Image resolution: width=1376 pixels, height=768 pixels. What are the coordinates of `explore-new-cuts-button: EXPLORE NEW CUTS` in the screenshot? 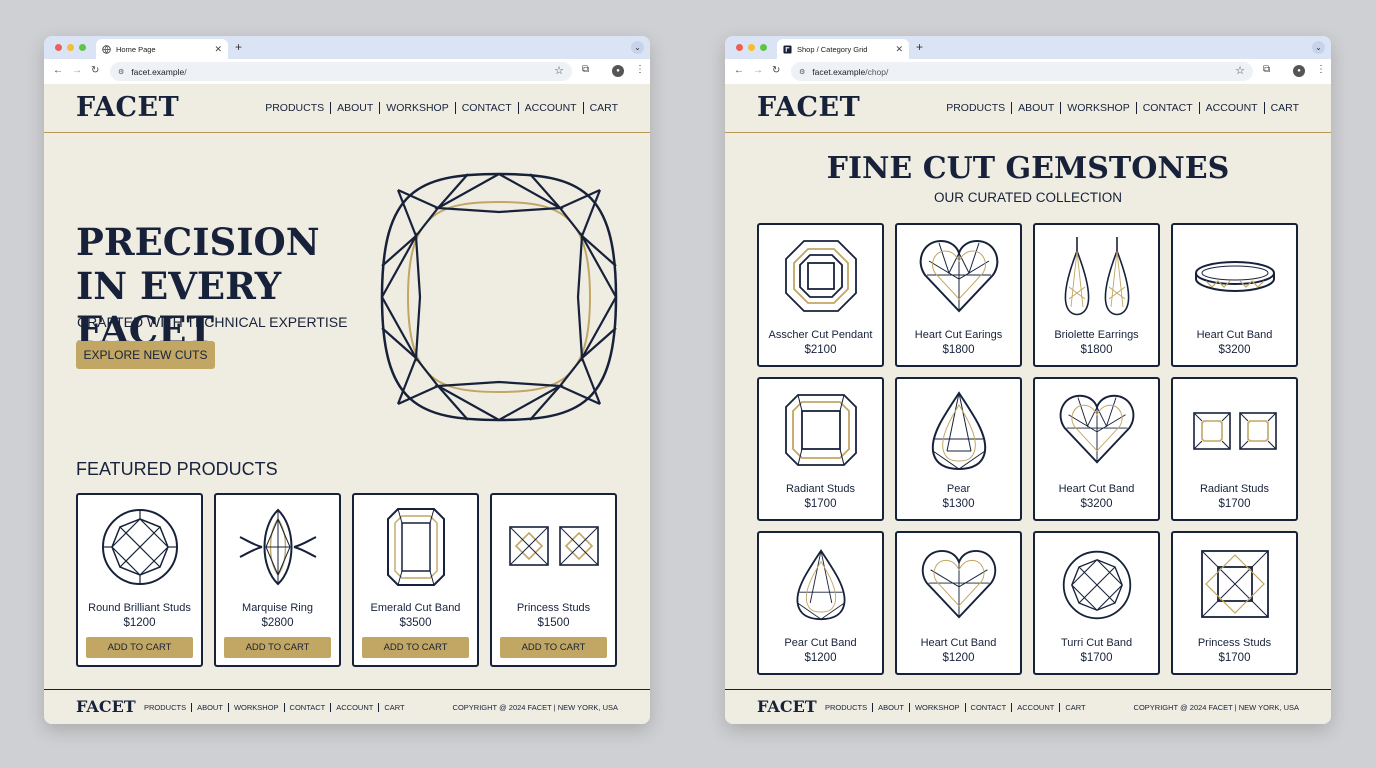 It's located at (145, 355).